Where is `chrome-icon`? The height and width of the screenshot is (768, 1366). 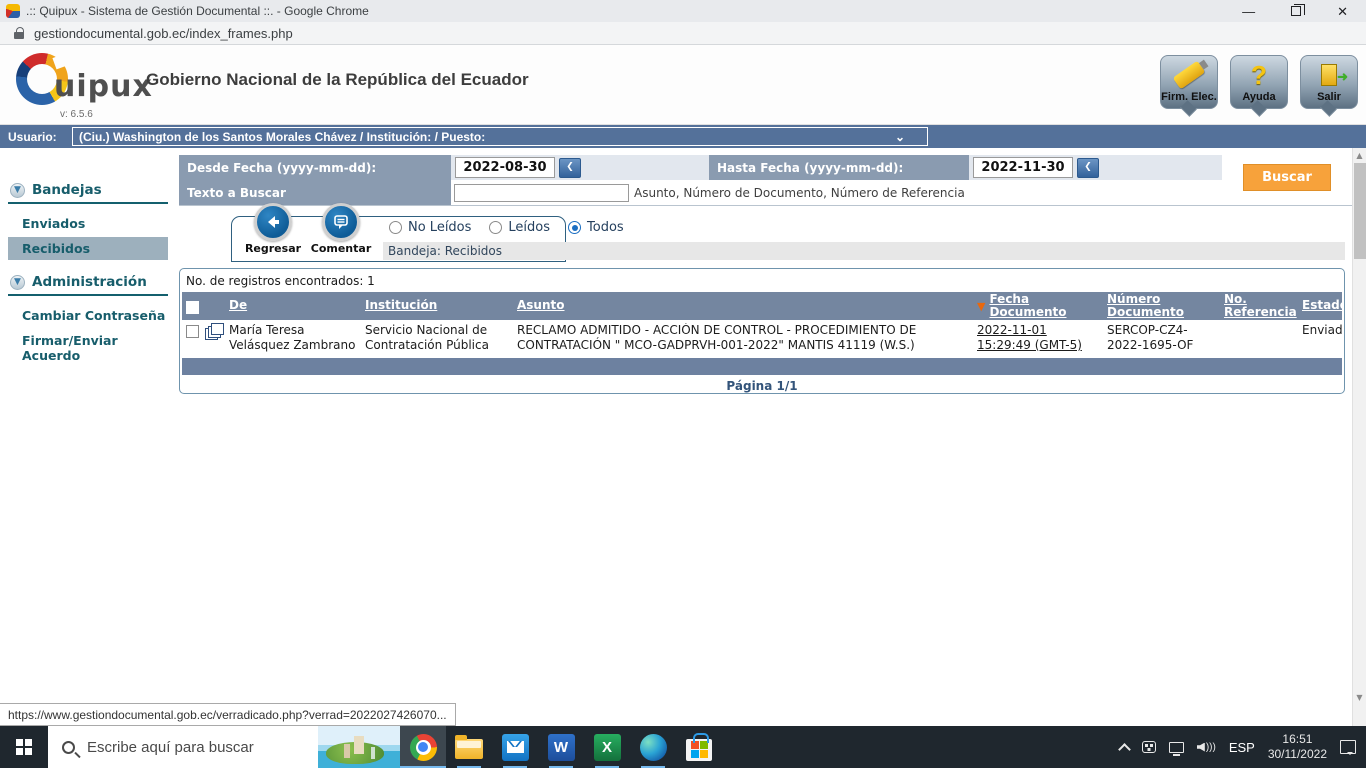 chrome-icon is located at coordinates (423, 747).